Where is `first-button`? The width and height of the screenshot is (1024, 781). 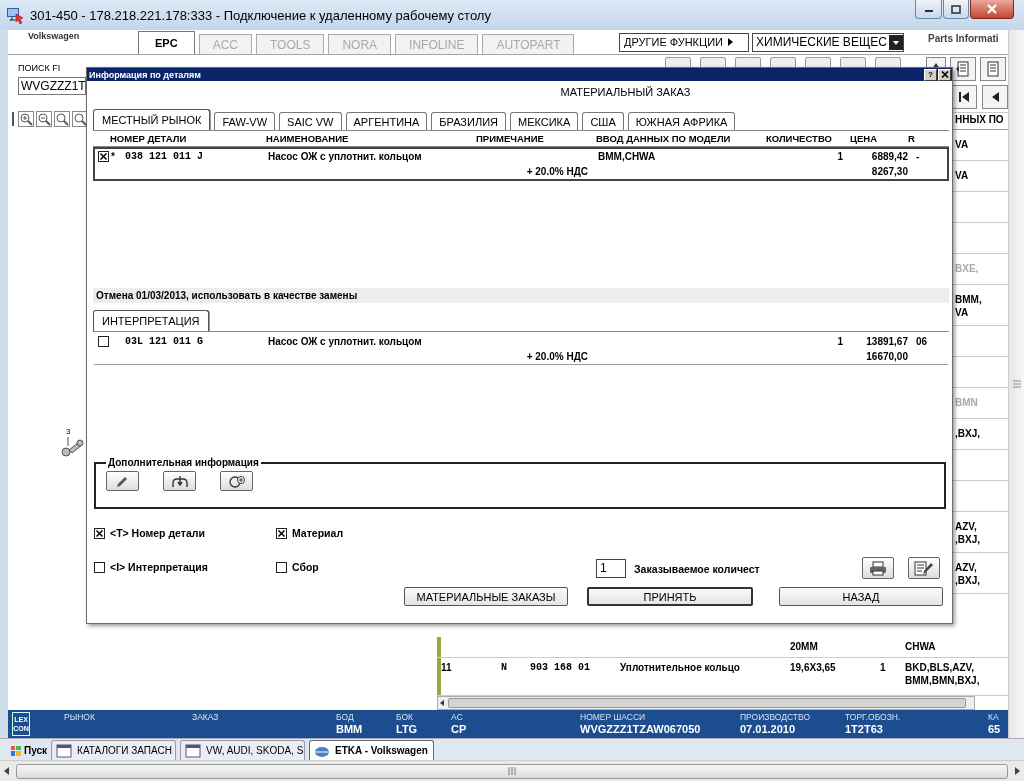 first-button is located at coordinates (964, 96).